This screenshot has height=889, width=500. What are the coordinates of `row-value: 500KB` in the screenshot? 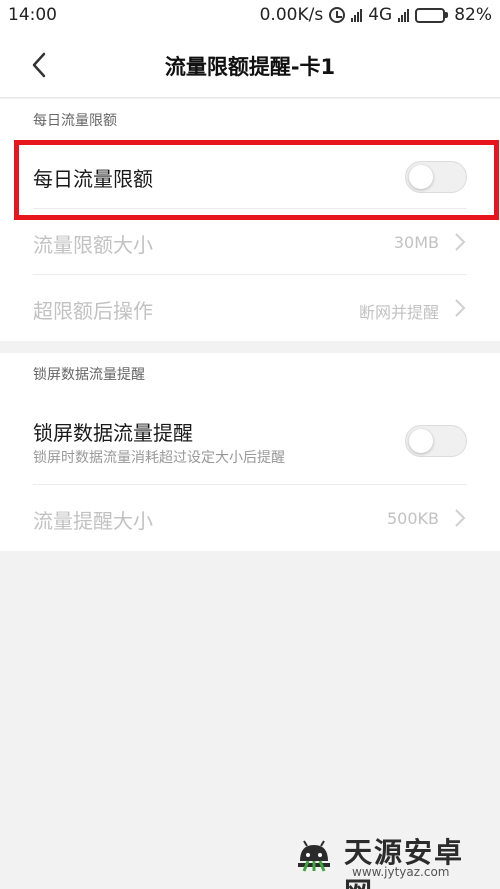 It's located at (412, 518).